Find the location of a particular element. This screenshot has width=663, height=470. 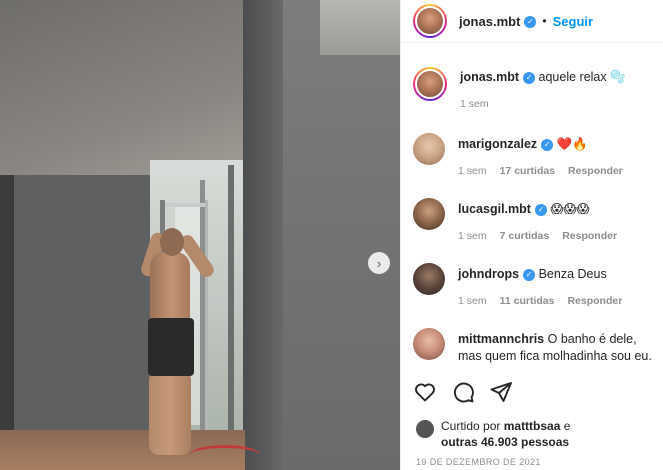

caption-text: aquele relax 🫧 is located at coordinates (582, 77).